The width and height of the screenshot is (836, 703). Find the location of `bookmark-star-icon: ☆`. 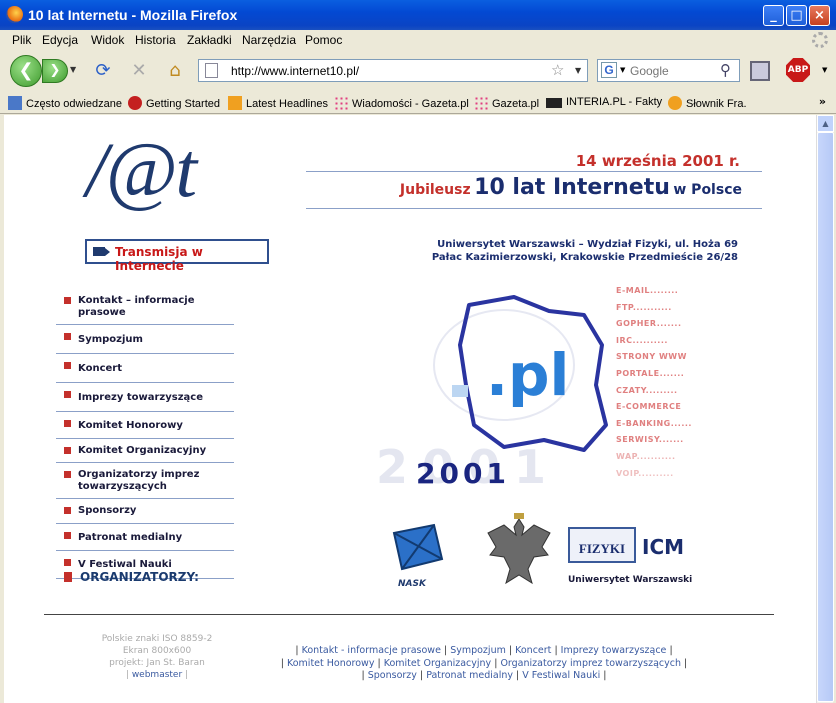

bookmark-star-icon: ☆ is located at coordinates (557, 70).